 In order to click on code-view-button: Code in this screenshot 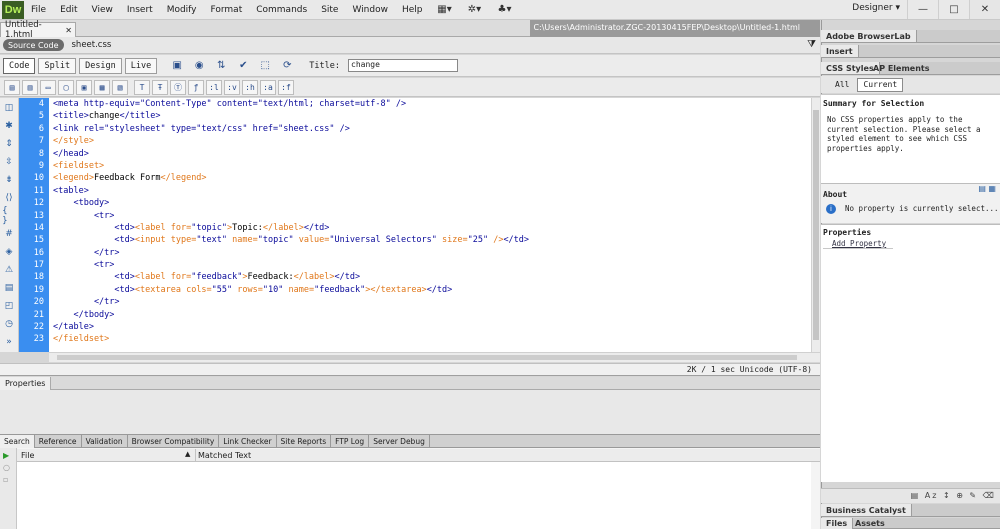, I will do `click(19, 65)`.